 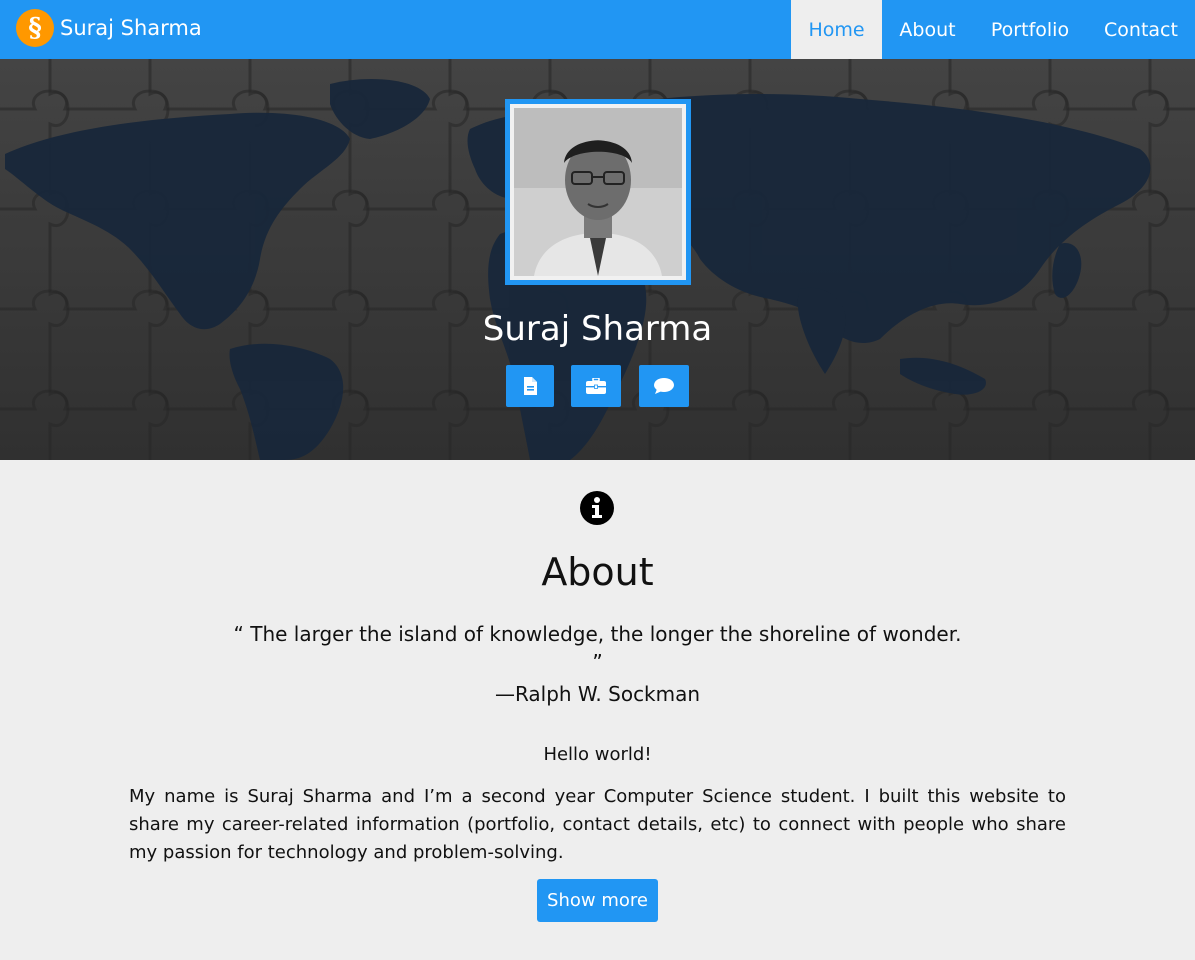 I want to click on hero-button-group, so click(x=597, y=386).